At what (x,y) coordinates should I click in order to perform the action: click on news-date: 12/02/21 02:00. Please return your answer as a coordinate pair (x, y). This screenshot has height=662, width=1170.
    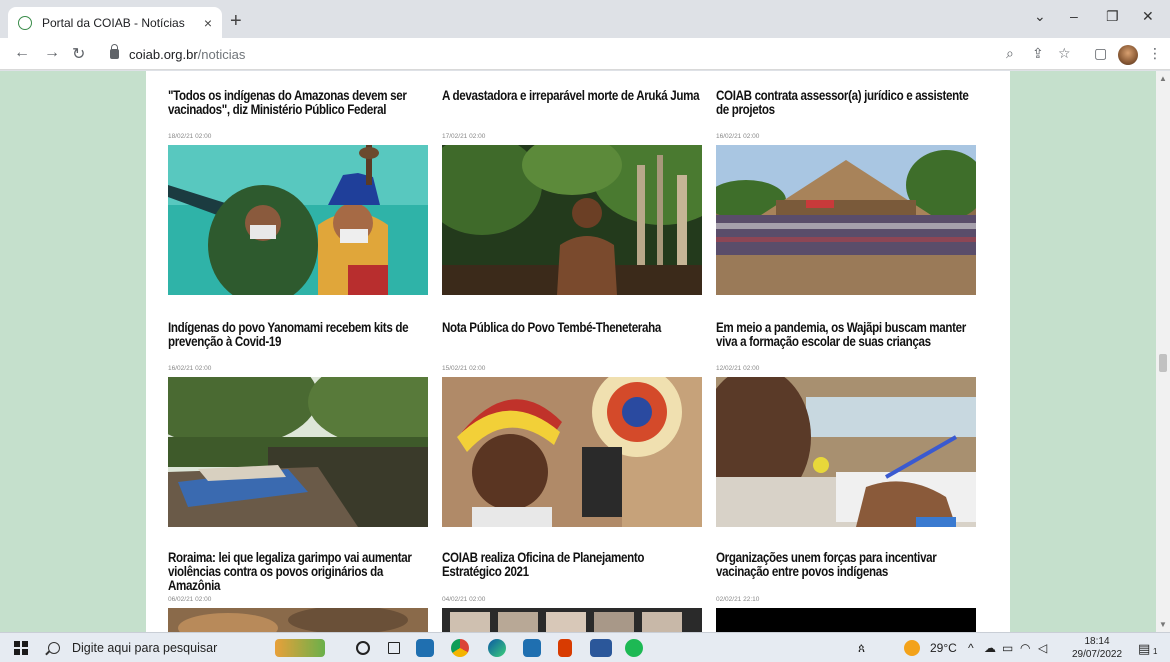
    Looking at the image, I should click on (738, 368).